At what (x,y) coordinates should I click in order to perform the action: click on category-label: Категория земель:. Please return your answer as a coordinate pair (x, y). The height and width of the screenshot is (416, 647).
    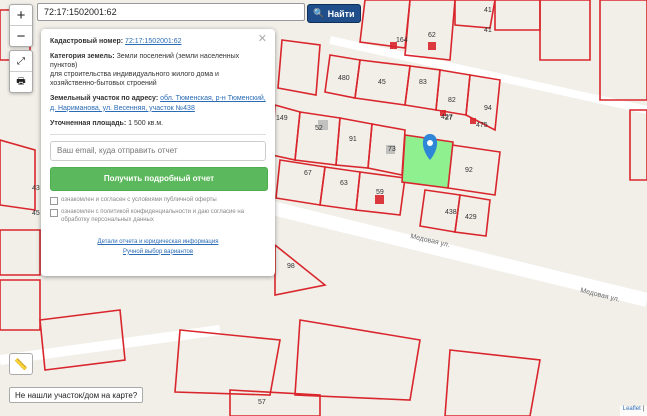
    Looking at the image, I should click on (82, 57).